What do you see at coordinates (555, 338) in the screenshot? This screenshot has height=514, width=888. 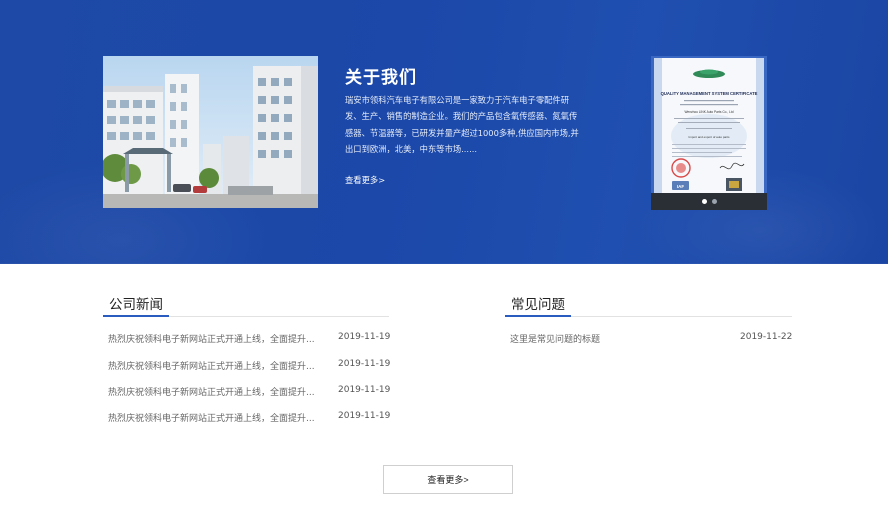 I see `faq-item-title: 这里是常见问题的标题` at bounding box center [555, 338].